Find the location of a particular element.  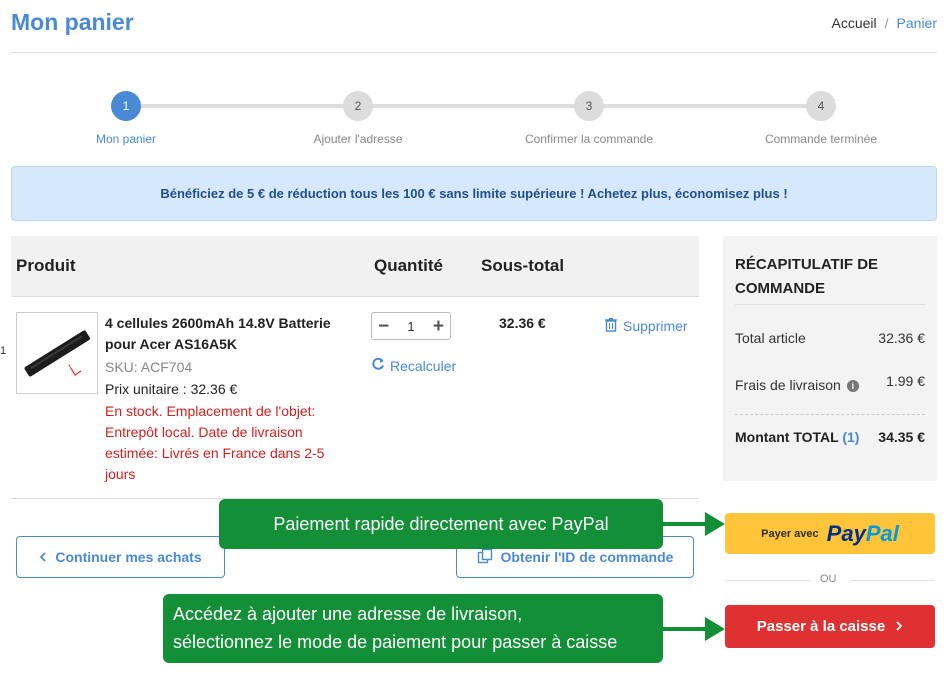

summary-divider is located at coordinates (830, 304).